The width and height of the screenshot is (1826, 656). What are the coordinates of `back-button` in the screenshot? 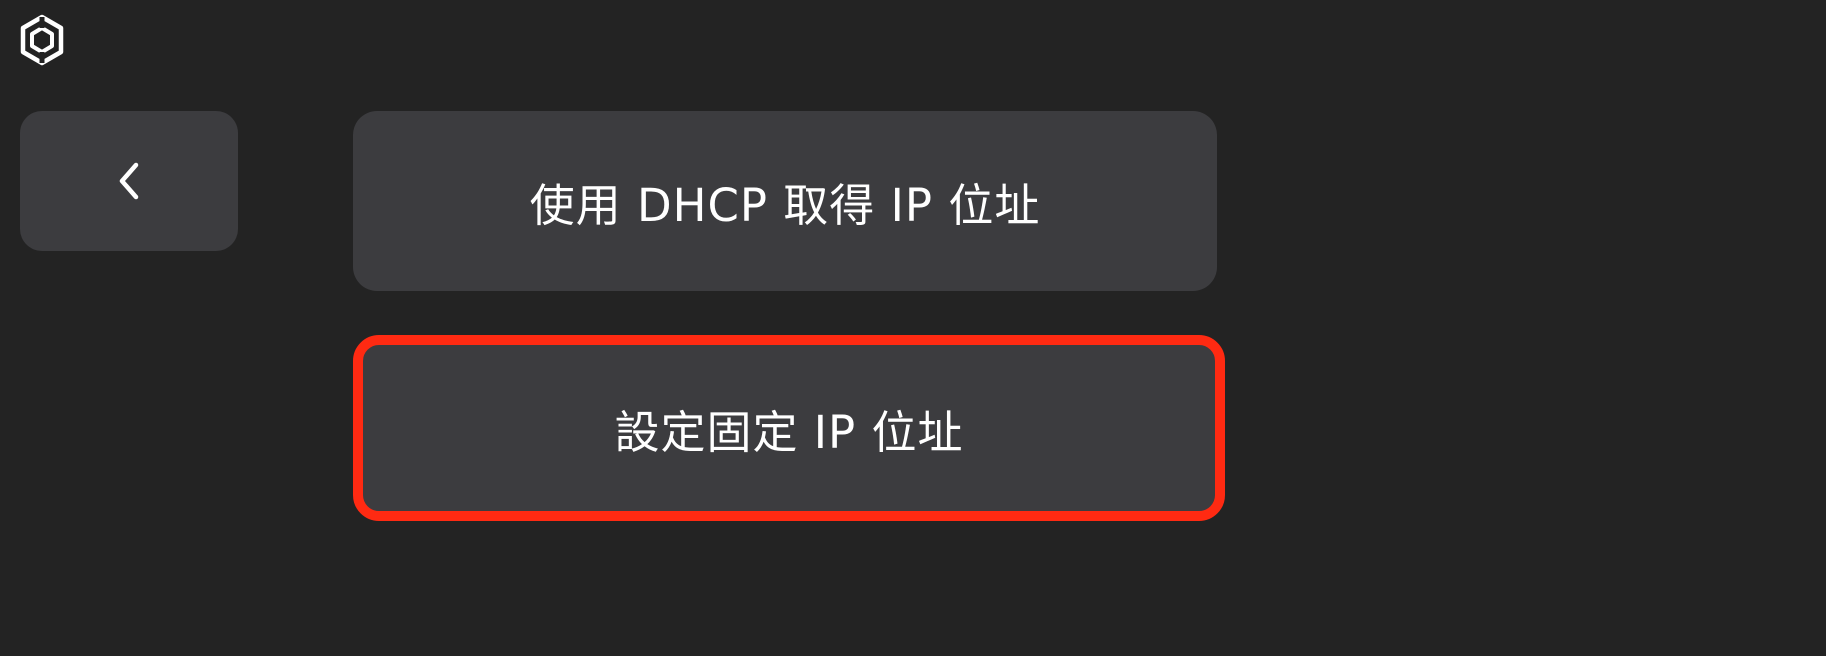 It's located at (129, 181).